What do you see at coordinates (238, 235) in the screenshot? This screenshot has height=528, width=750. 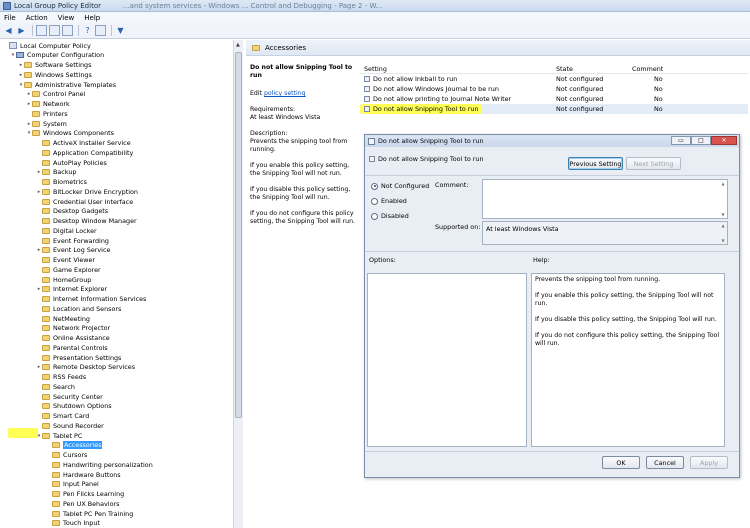 I see `scrollbar-thumb` at bounding box center [238, 235].